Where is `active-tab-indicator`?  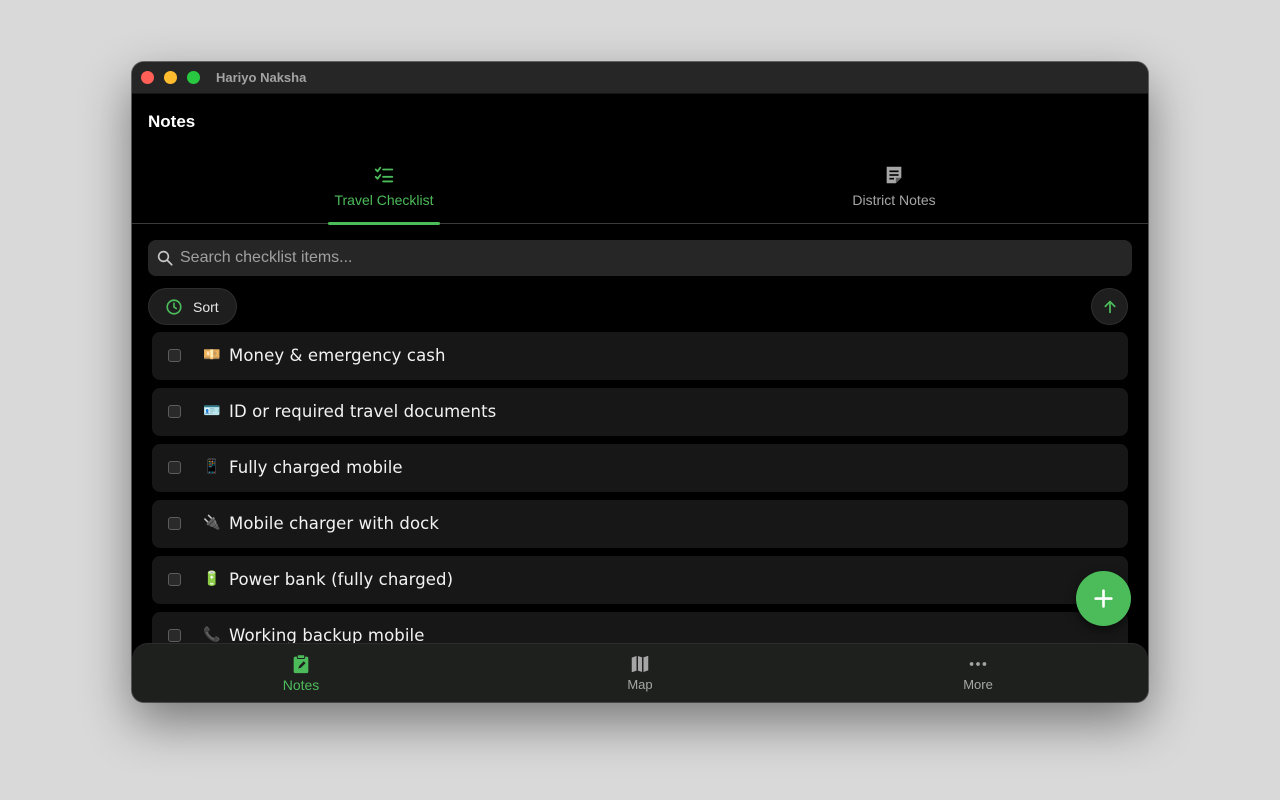
active-tab-indicator is located at coordinates (384, 223).